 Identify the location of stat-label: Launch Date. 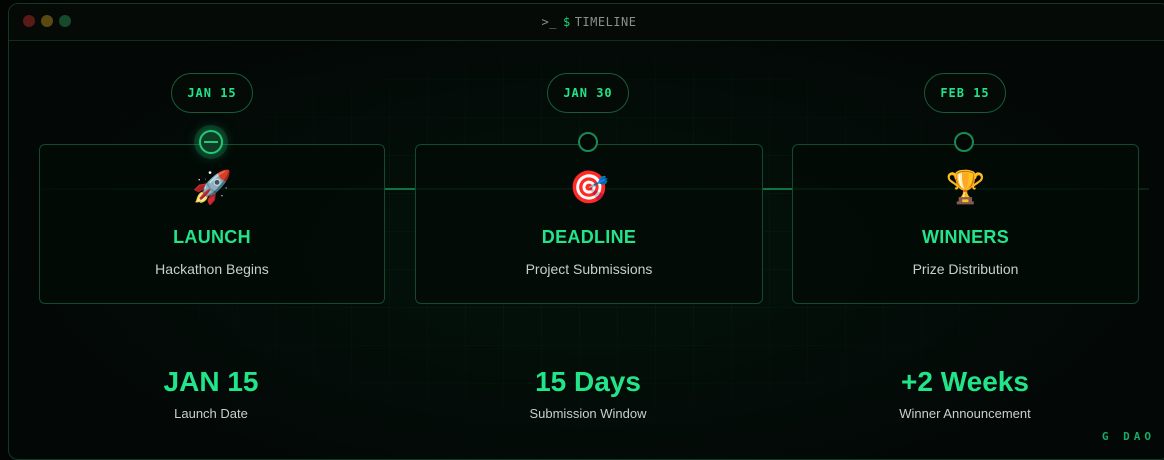
(211, 413).